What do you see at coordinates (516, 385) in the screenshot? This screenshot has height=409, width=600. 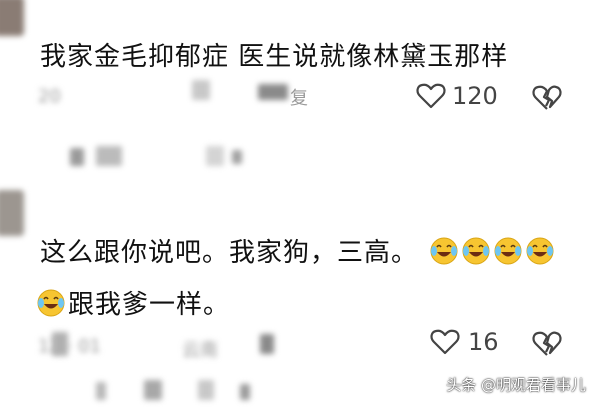 I see `watermark: 头条 @明观君看事儿` at bounding box center [516, 385].